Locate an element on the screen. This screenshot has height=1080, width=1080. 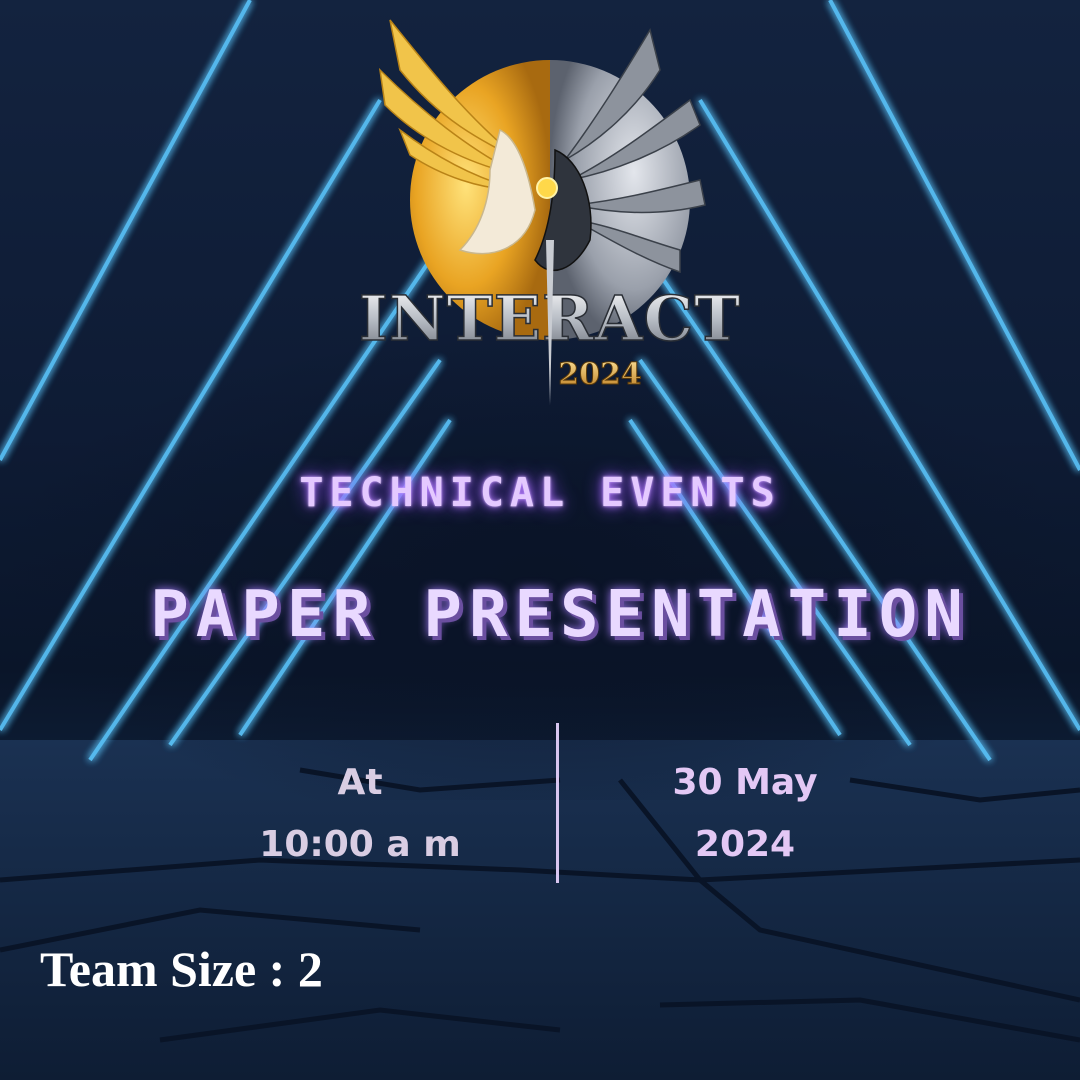
team-size: Team Size : 2 is located at coordinates (181, 969).